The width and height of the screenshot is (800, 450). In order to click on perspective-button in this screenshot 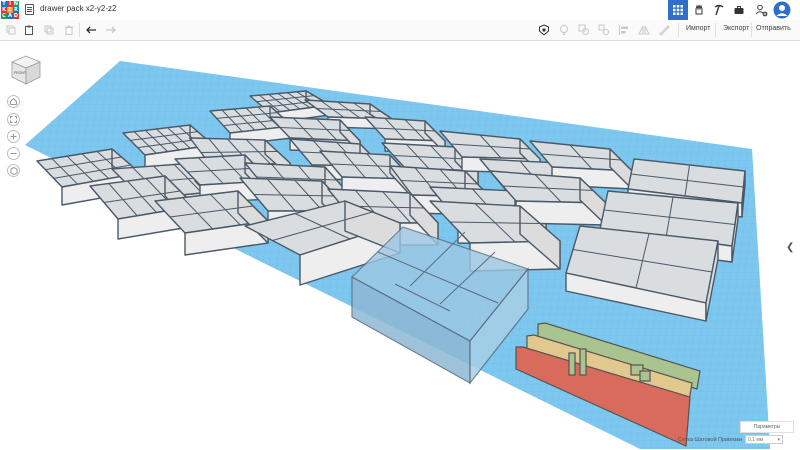, I will do `click(13, 170)`.